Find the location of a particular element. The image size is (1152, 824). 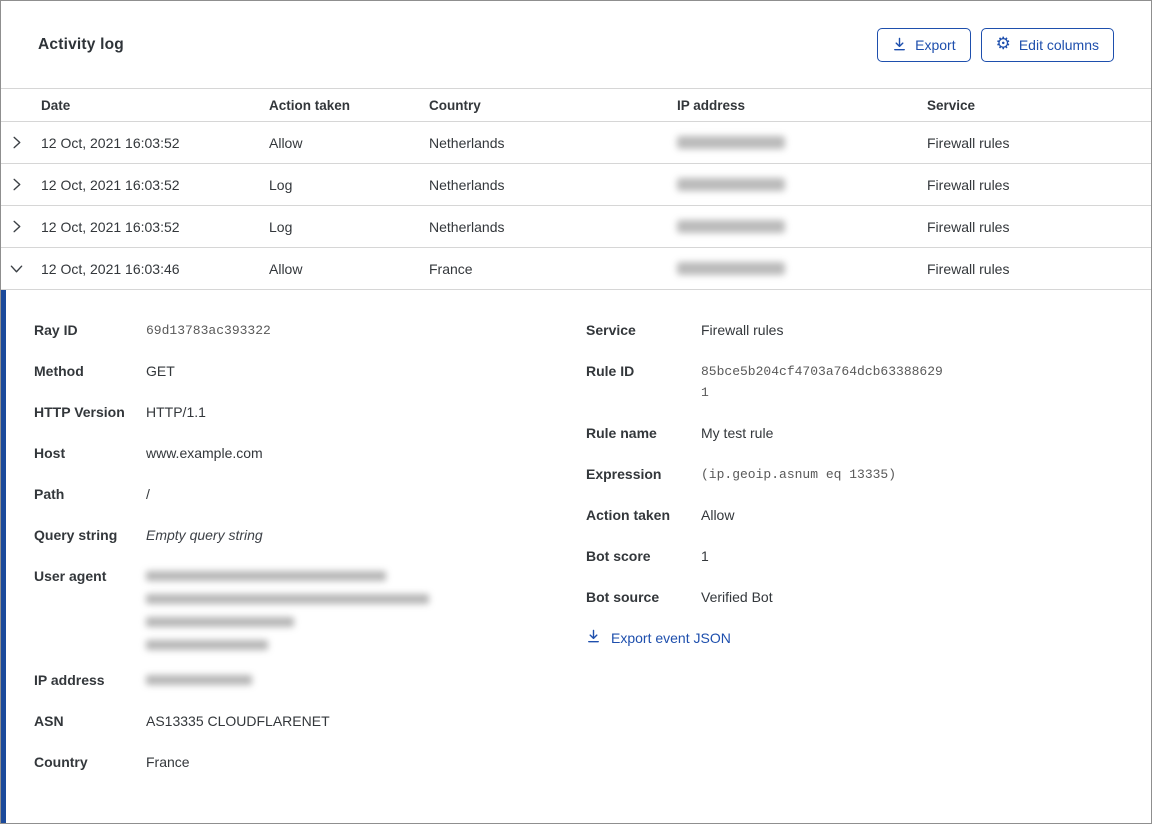

export-button-label: Export is located at coordinates (935, 44).